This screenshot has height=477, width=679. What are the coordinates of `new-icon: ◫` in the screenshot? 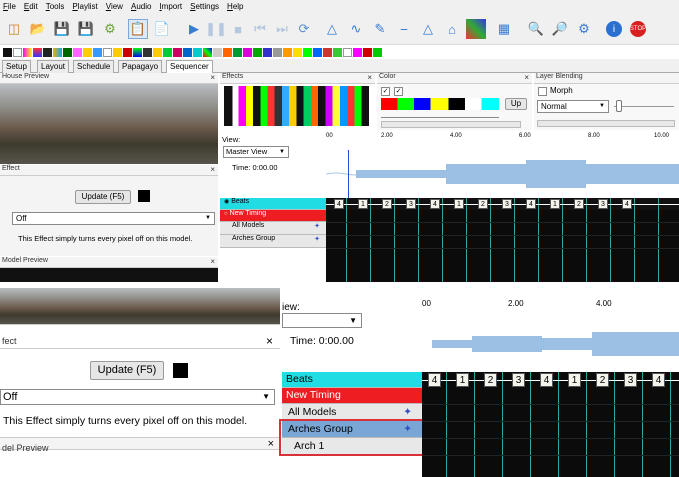 It's located at (14, 29).